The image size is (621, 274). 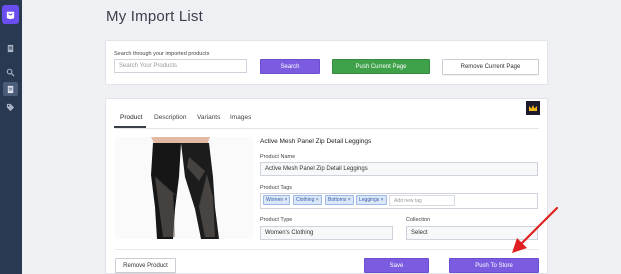 I want to click on sidebar-item-import-list, so click(x=10, y=89).